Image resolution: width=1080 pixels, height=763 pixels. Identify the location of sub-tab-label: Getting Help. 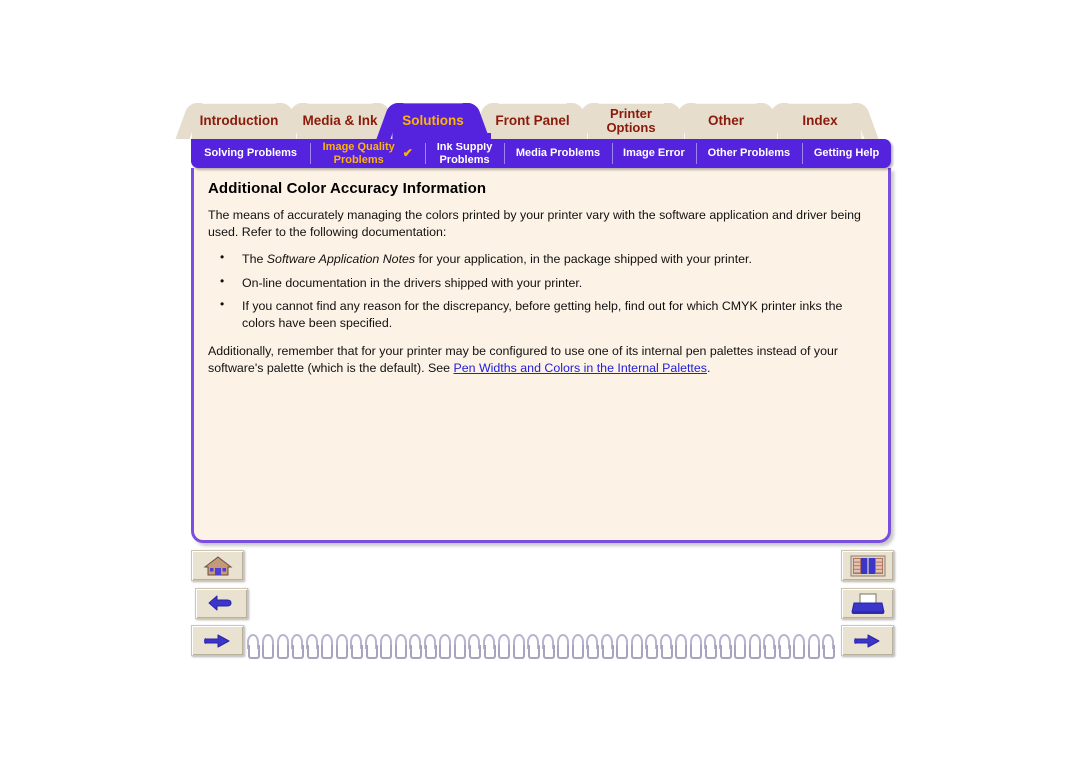
(846, 153).